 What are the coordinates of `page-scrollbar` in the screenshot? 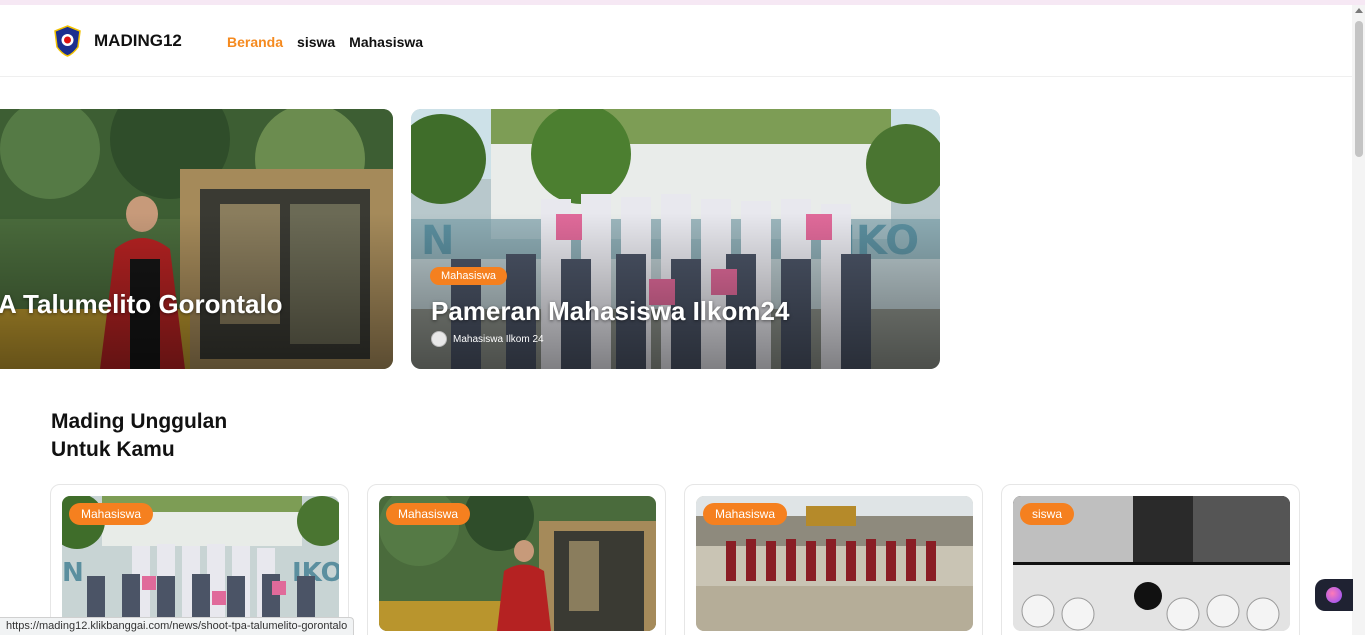 It's located at (1358, 320).